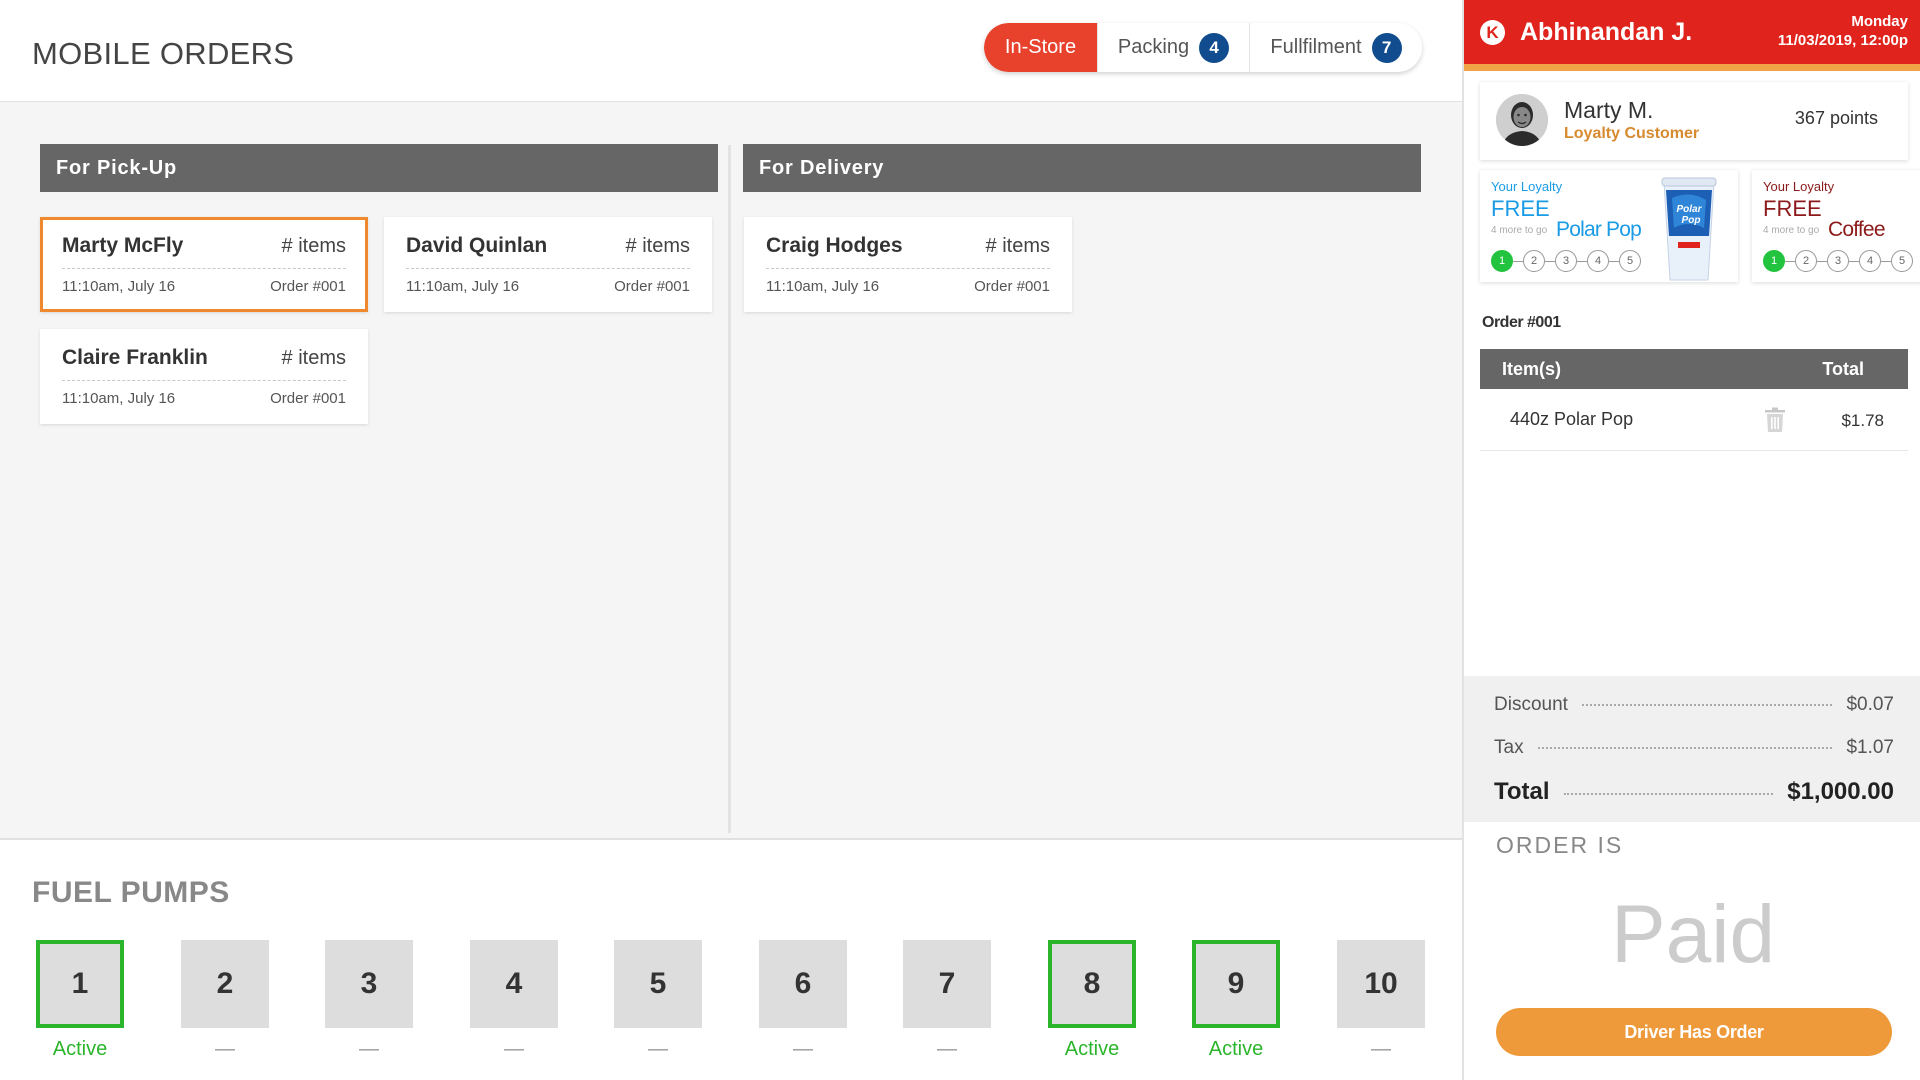 The height and width of the screenshot is (1080, 1920). Describe the element at coordinates (1336, 47) in the screenshot. I see `tab-fulfillment: Fullfilment 7` at that location.